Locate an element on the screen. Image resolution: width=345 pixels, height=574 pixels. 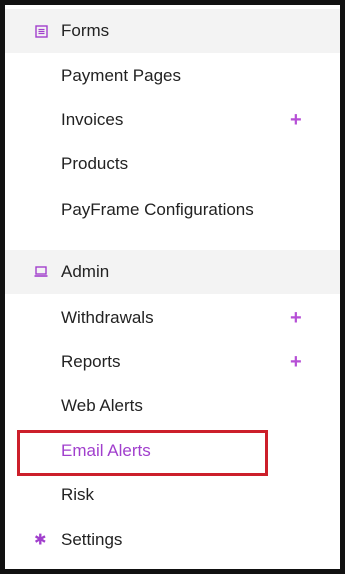
nav-item-products: Products is located at coordinates (172, 164).